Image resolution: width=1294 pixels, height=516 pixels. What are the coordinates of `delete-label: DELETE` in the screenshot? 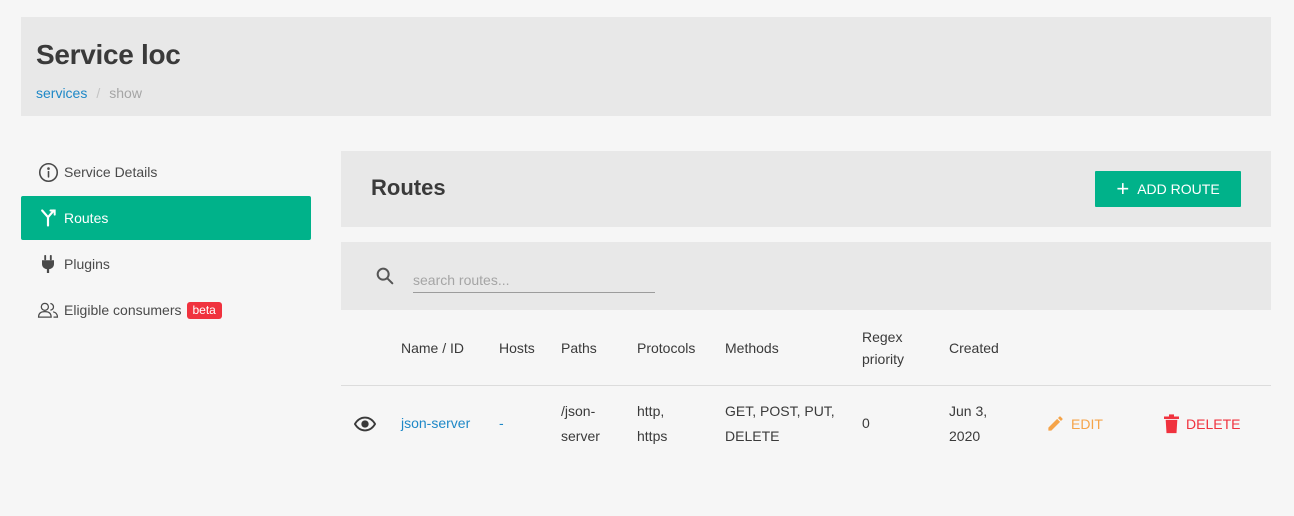 It's located at (1213, 424).